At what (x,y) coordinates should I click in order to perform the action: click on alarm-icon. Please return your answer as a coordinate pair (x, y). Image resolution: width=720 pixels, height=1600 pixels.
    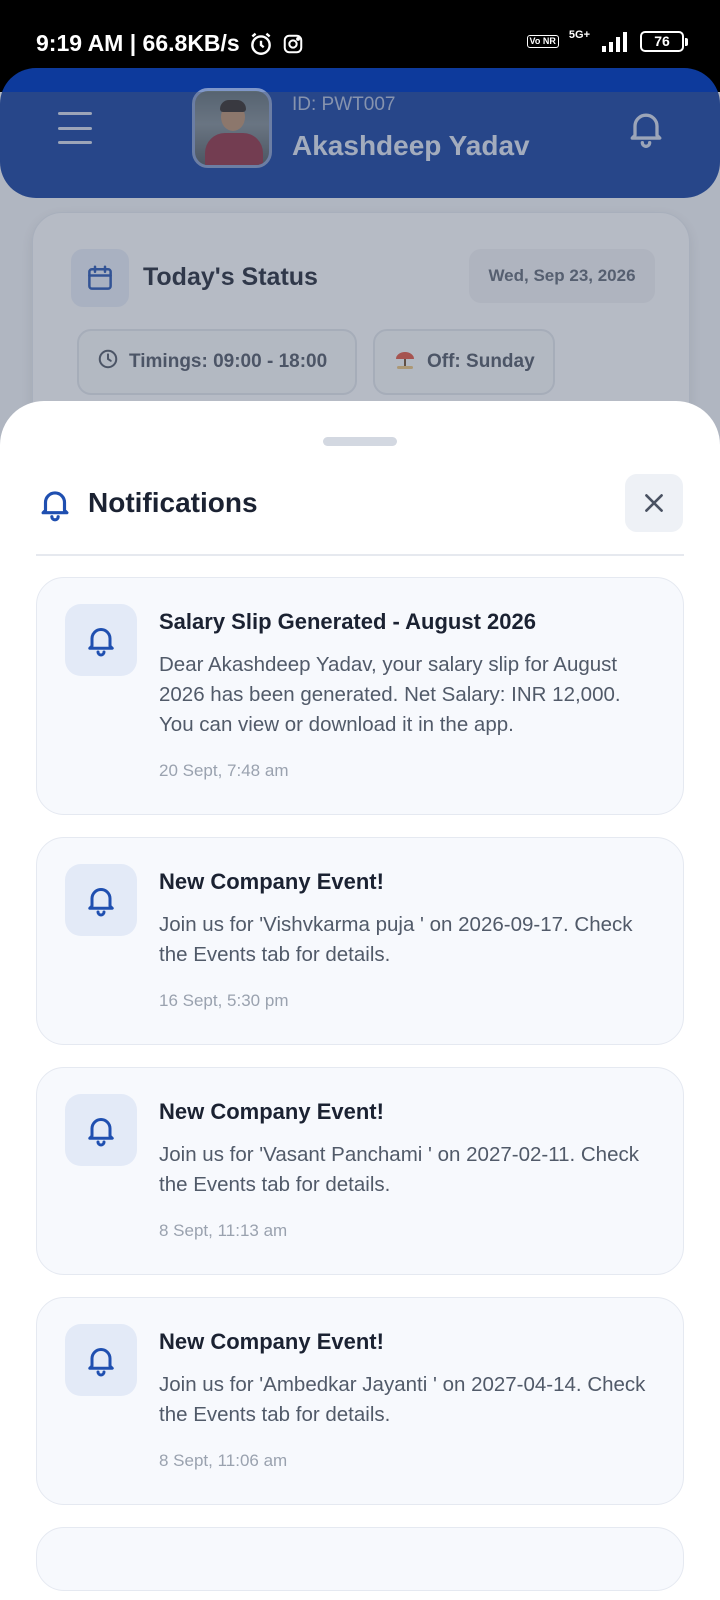
    Looking at the image, I should click on (261, 44).